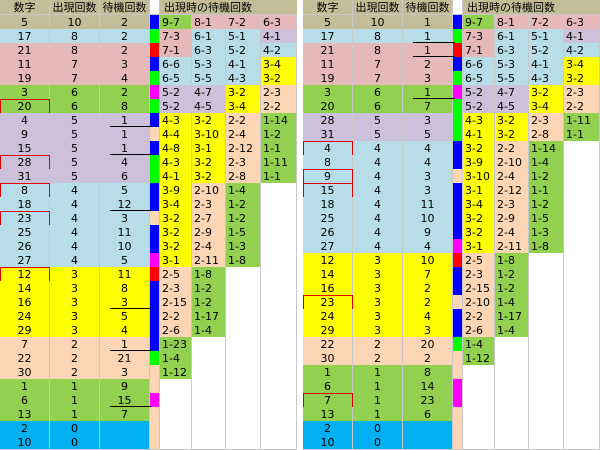  Describe the element at coordinates (125, 162) in the screenshot. I see `wait-cell: 4` at that location.